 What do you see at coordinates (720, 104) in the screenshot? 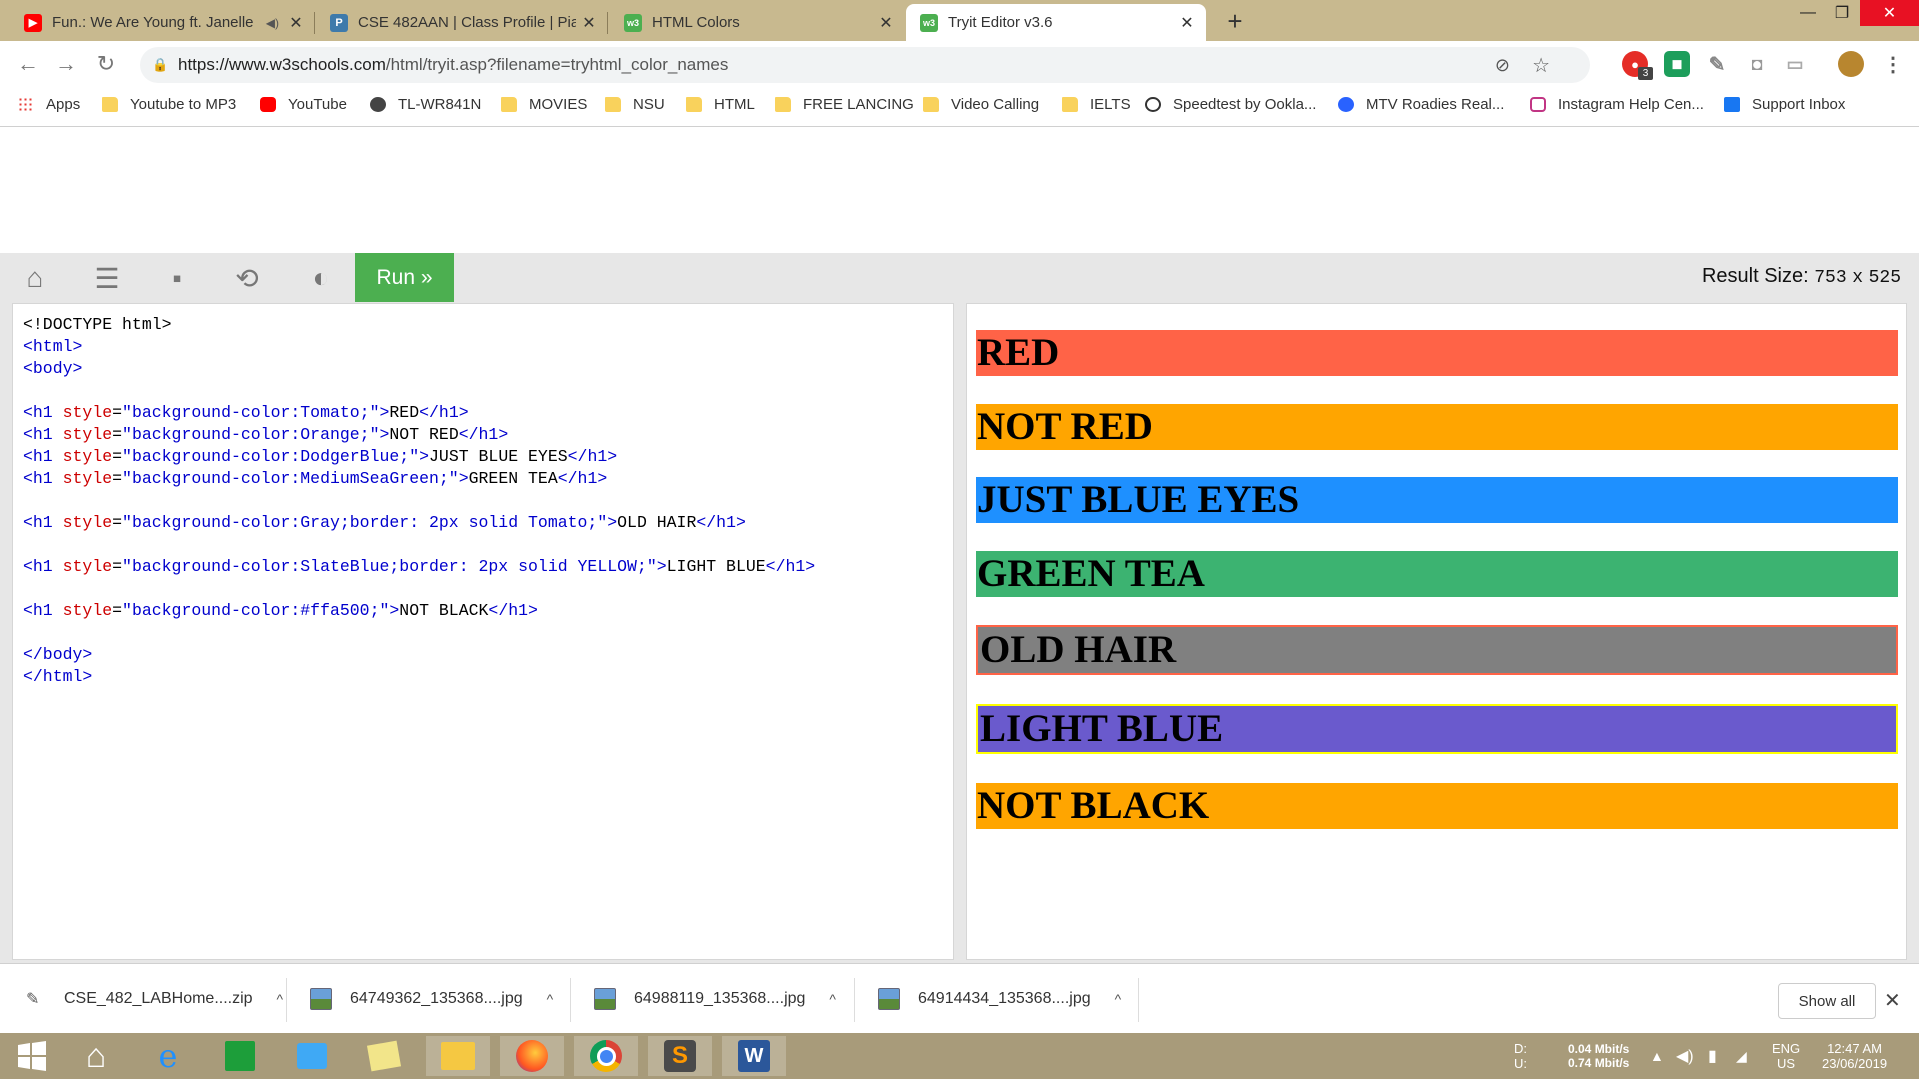
I see `bookmark-html: HTML` at bounding box center [720, 104].